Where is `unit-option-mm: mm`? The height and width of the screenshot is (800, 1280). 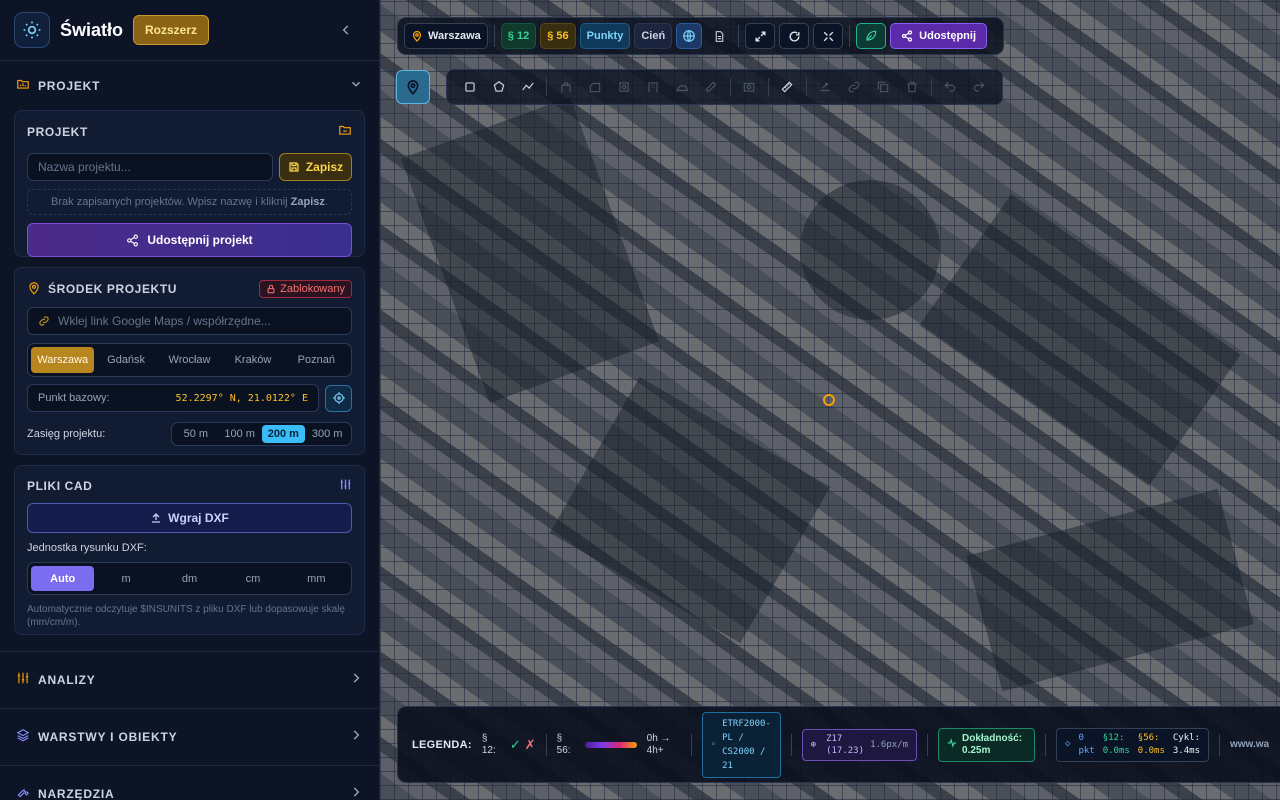
unit-option-mm: mm is located at coordinates (316, 578).